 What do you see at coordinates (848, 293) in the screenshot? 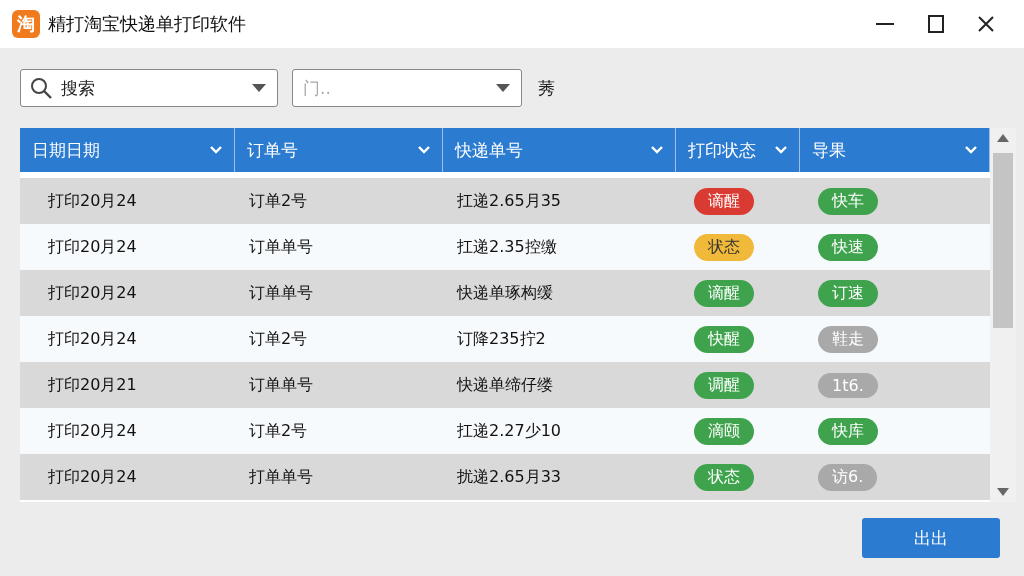
I see `tag-badge: 订速` at bounding box center [848, 293].